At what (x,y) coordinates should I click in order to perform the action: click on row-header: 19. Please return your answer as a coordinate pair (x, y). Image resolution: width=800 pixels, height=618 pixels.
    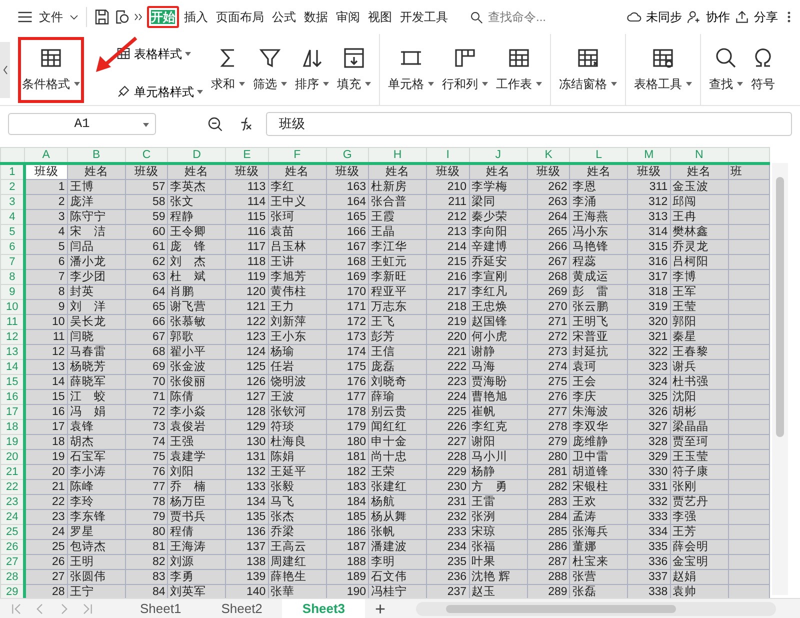
    Looking at the image, I should click on (12, 442).